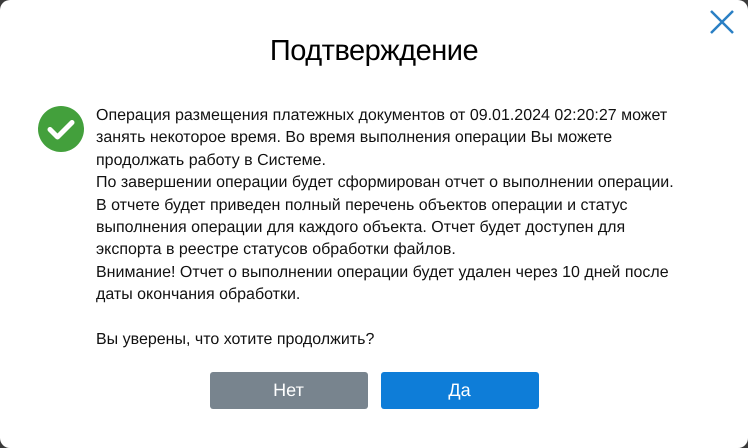  What do you see at coordinates (289, 391) in the screenshot?
I see `cancel-button: Нет` at bounding box center [289, 391].